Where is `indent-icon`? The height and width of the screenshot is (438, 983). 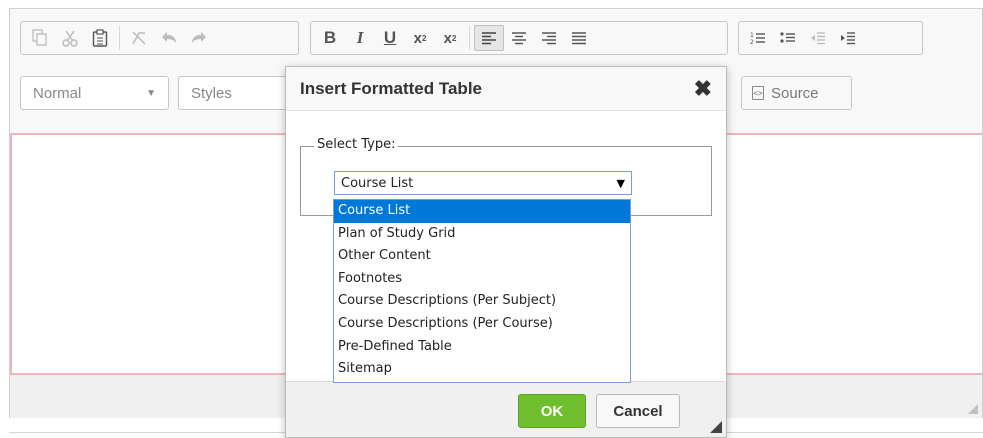 indent-icon is located at coordinates (848, 38).